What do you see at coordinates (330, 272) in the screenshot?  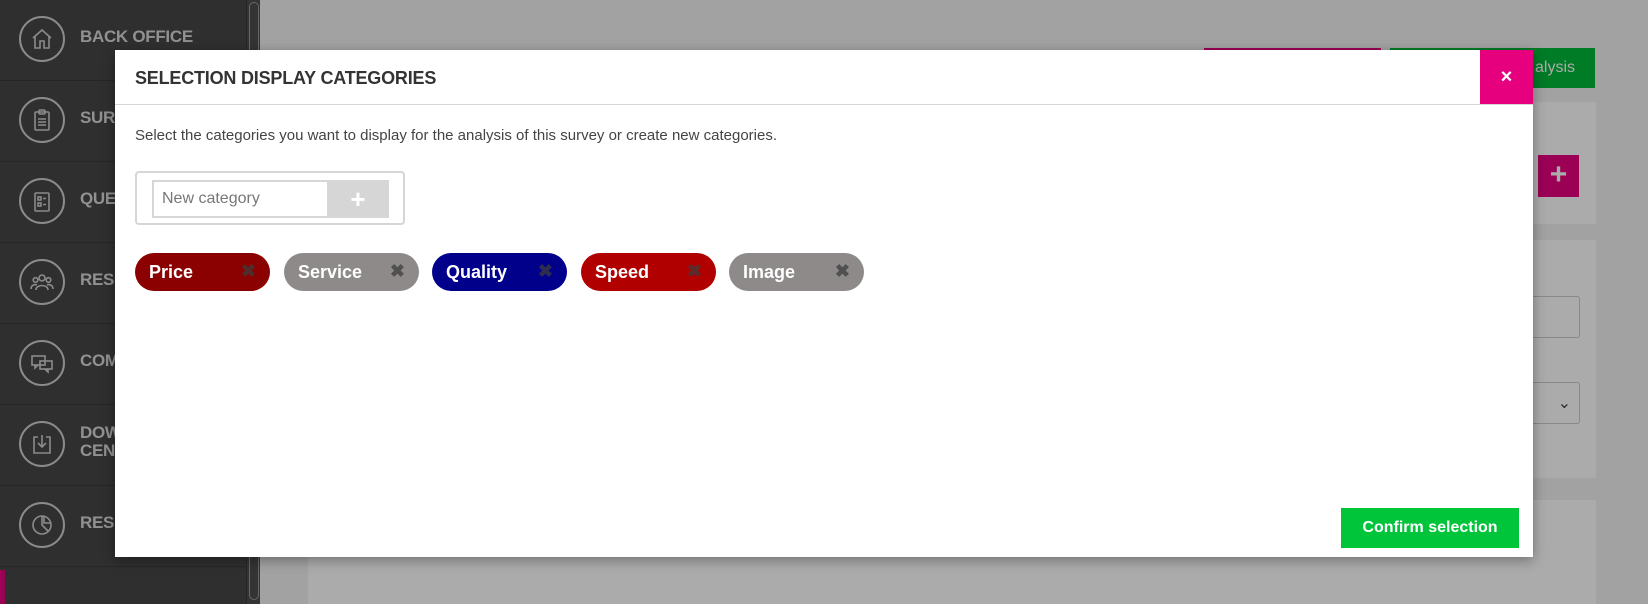 I see `category-tag-label: Service` at bounding box center [330, 272].